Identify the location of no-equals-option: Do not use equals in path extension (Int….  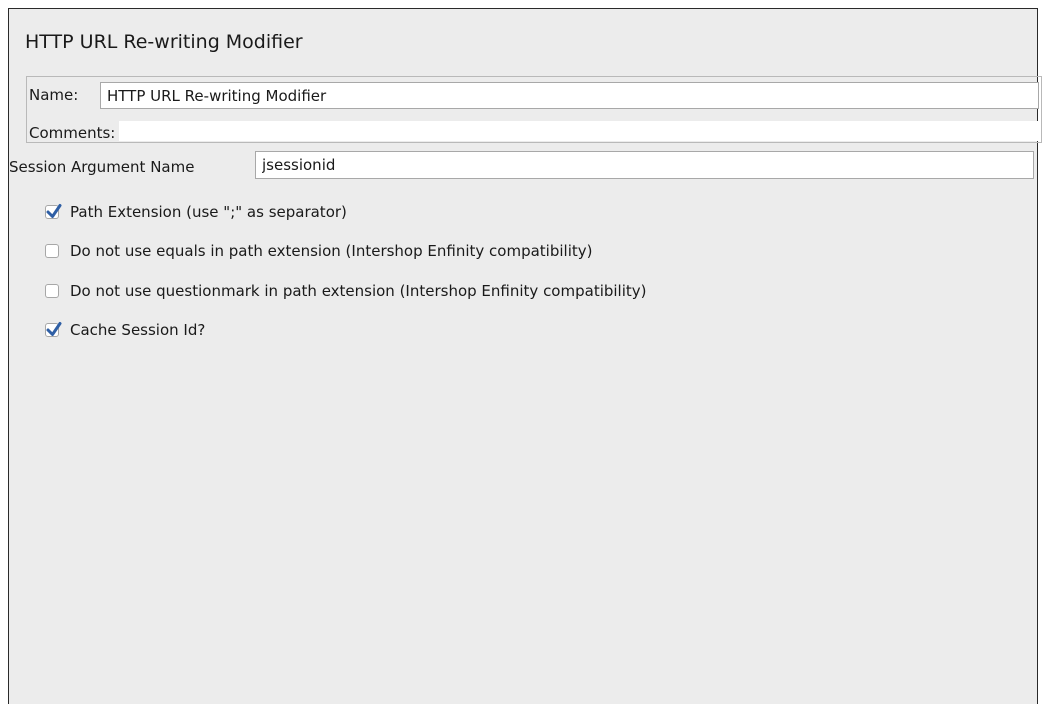
(318, 251).